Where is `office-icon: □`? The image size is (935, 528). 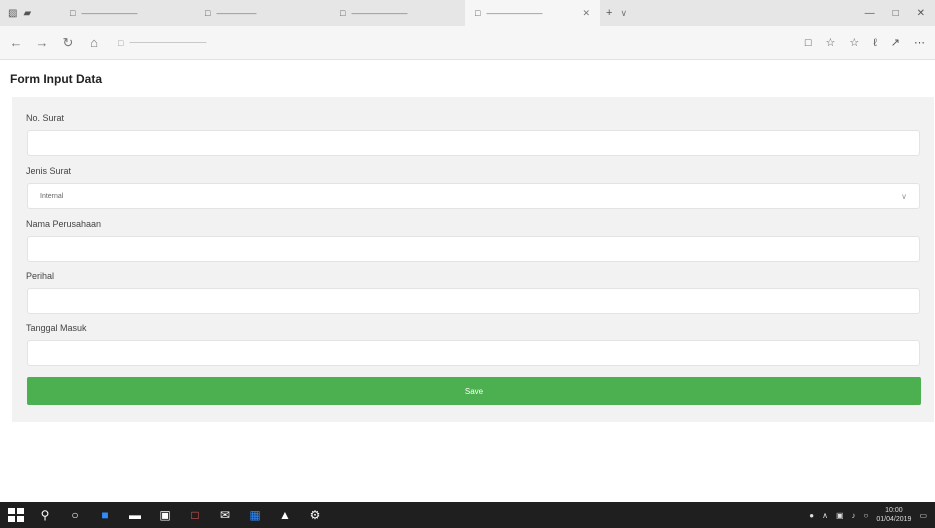
office-icon: □ is located at coordinates (195, 515).